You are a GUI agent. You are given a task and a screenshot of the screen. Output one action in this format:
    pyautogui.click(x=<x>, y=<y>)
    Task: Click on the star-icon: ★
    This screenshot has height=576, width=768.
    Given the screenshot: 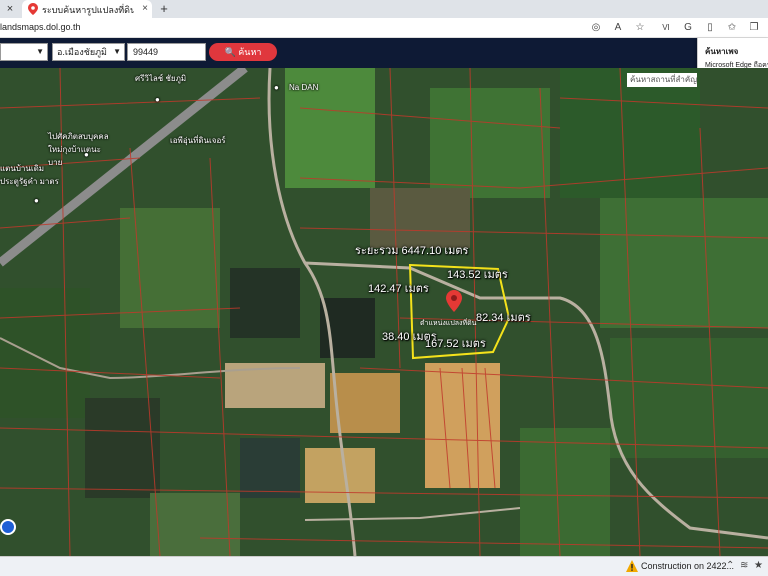 What is the action you would take?
    pyautogui.click(x=758, y=565)
    